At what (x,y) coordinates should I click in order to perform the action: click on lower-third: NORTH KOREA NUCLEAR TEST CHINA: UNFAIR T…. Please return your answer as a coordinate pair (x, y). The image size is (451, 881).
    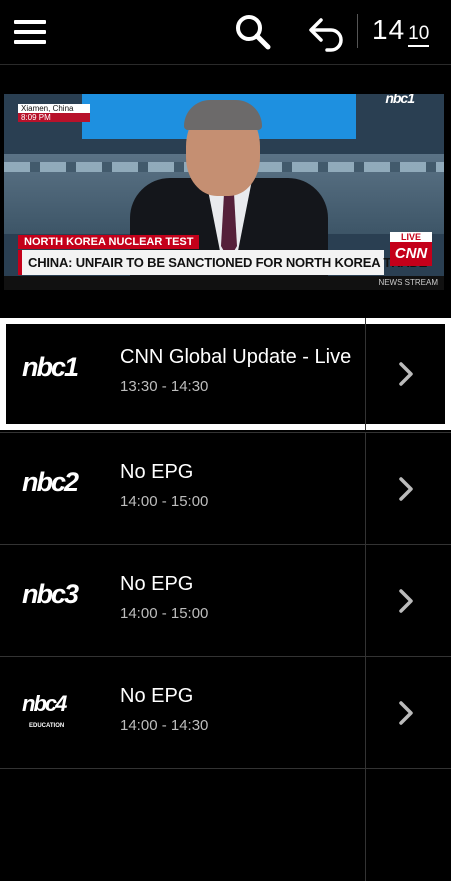
    Looking at the image, I should click on (223, 253).